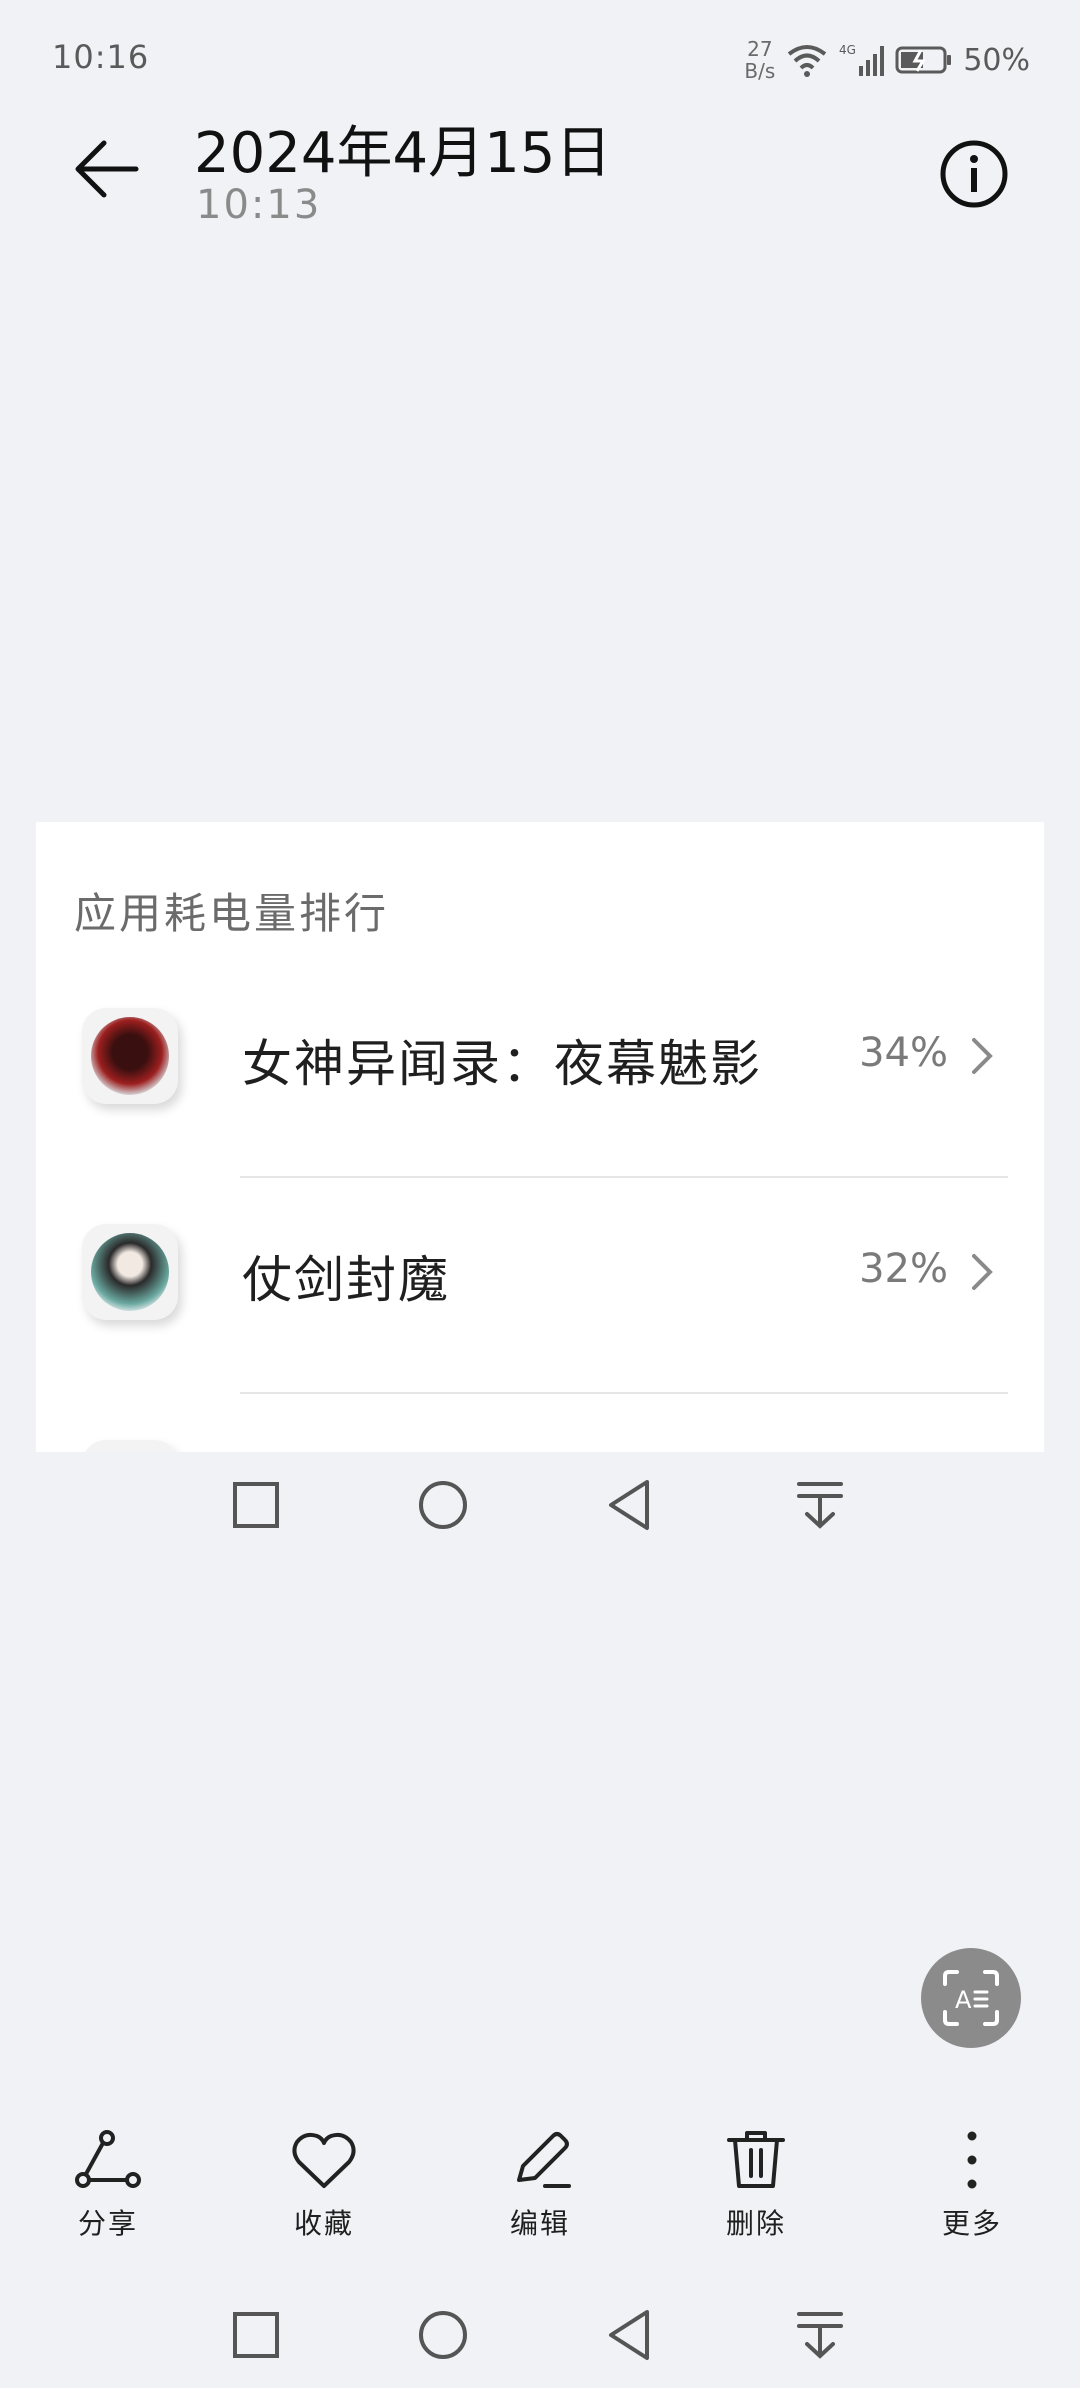  I want to click on network-speed: 27 B/s, so click(759, 60).